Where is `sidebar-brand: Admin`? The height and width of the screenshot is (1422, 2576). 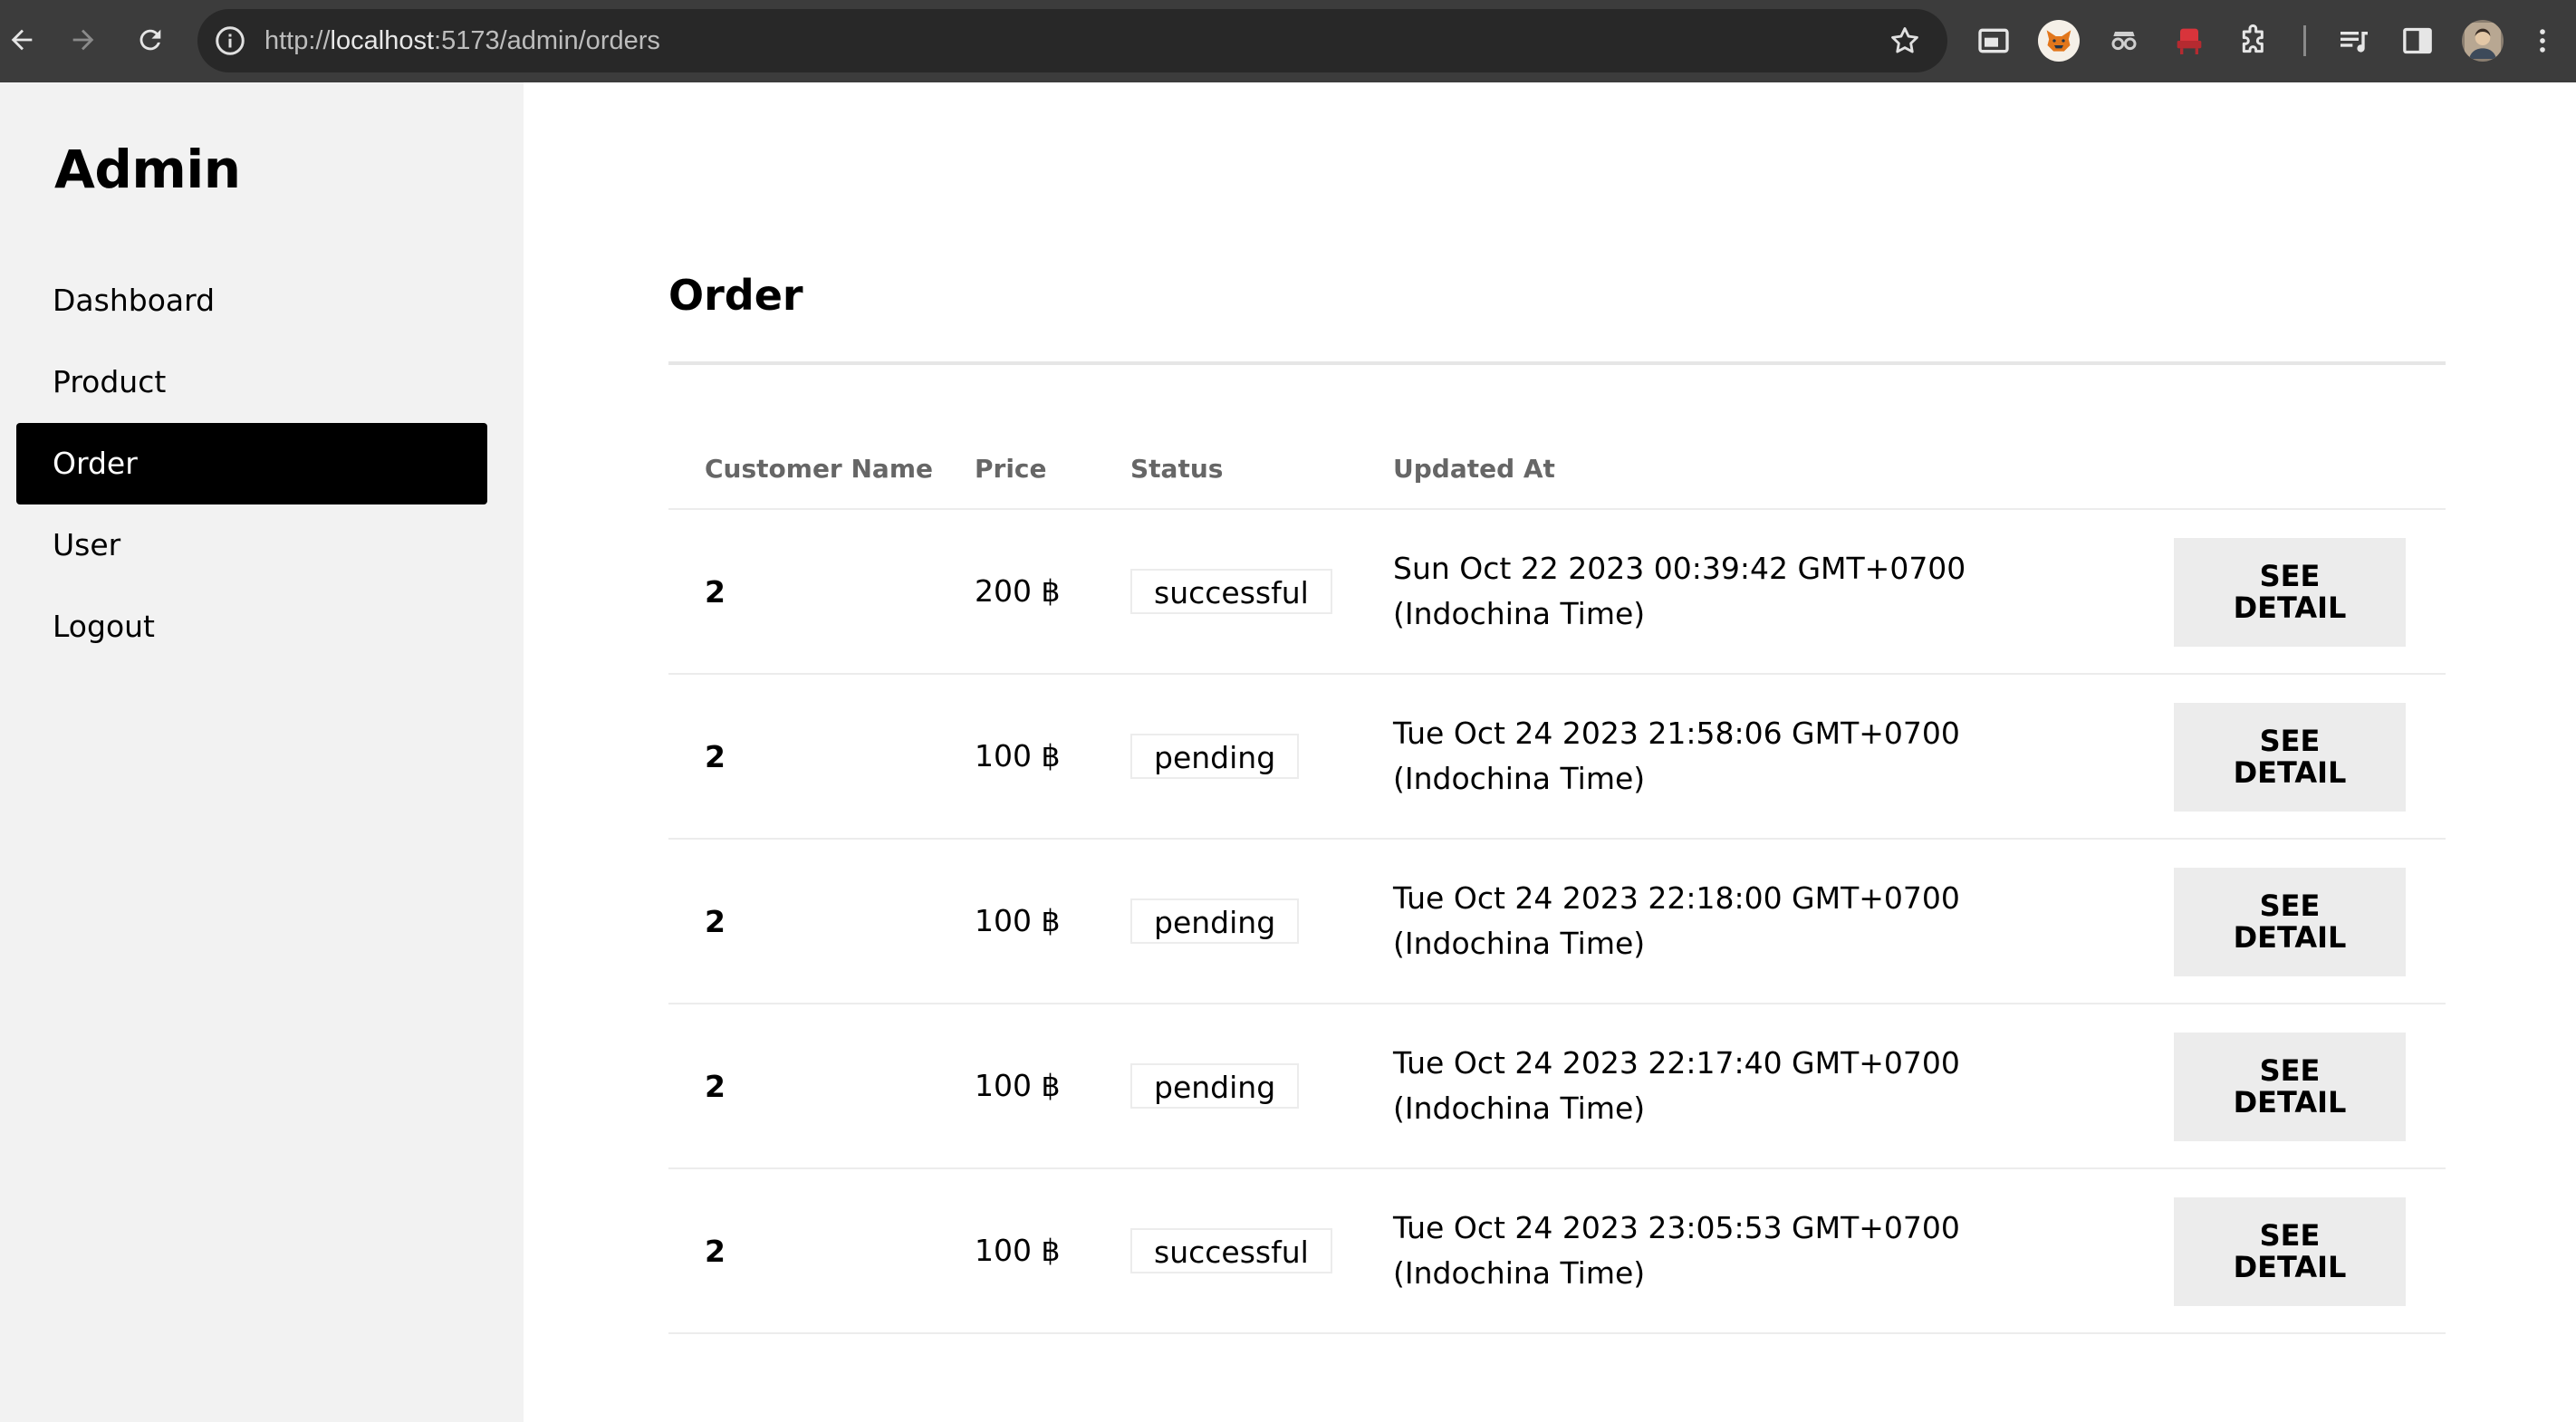 sidebar-brand: Admin is located at coordinates (147, 169).